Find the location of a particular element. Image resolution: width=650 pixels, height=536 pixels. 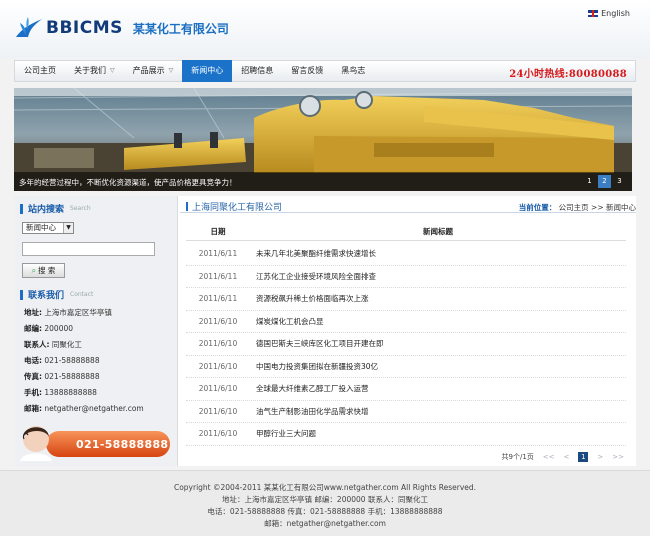

table-row: 2011/6/10 煤炭煤化工机会凸显 is located at coordinates (406, 322).